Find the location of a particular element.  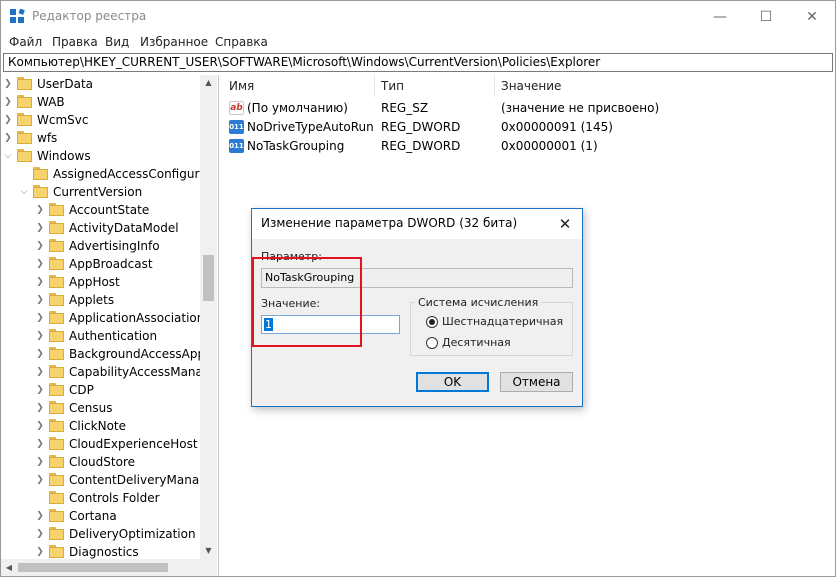

highlight-annotation is located at coordinates (307, 302).